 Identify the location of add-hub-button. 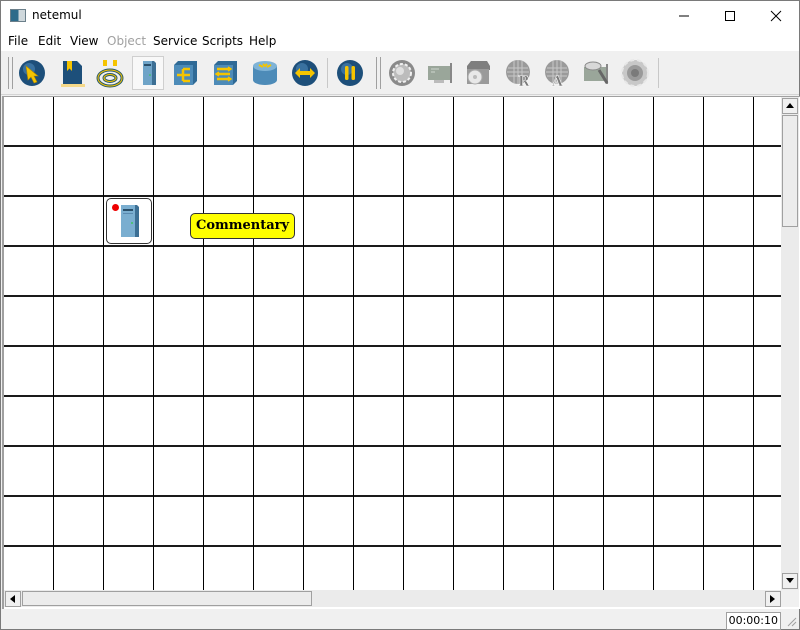
(185, 73).